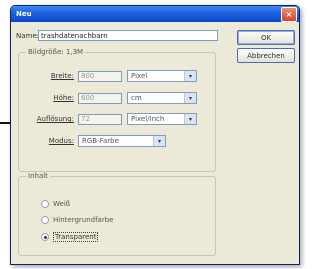  I want to click on close-icon: ×, so click(289, 14).